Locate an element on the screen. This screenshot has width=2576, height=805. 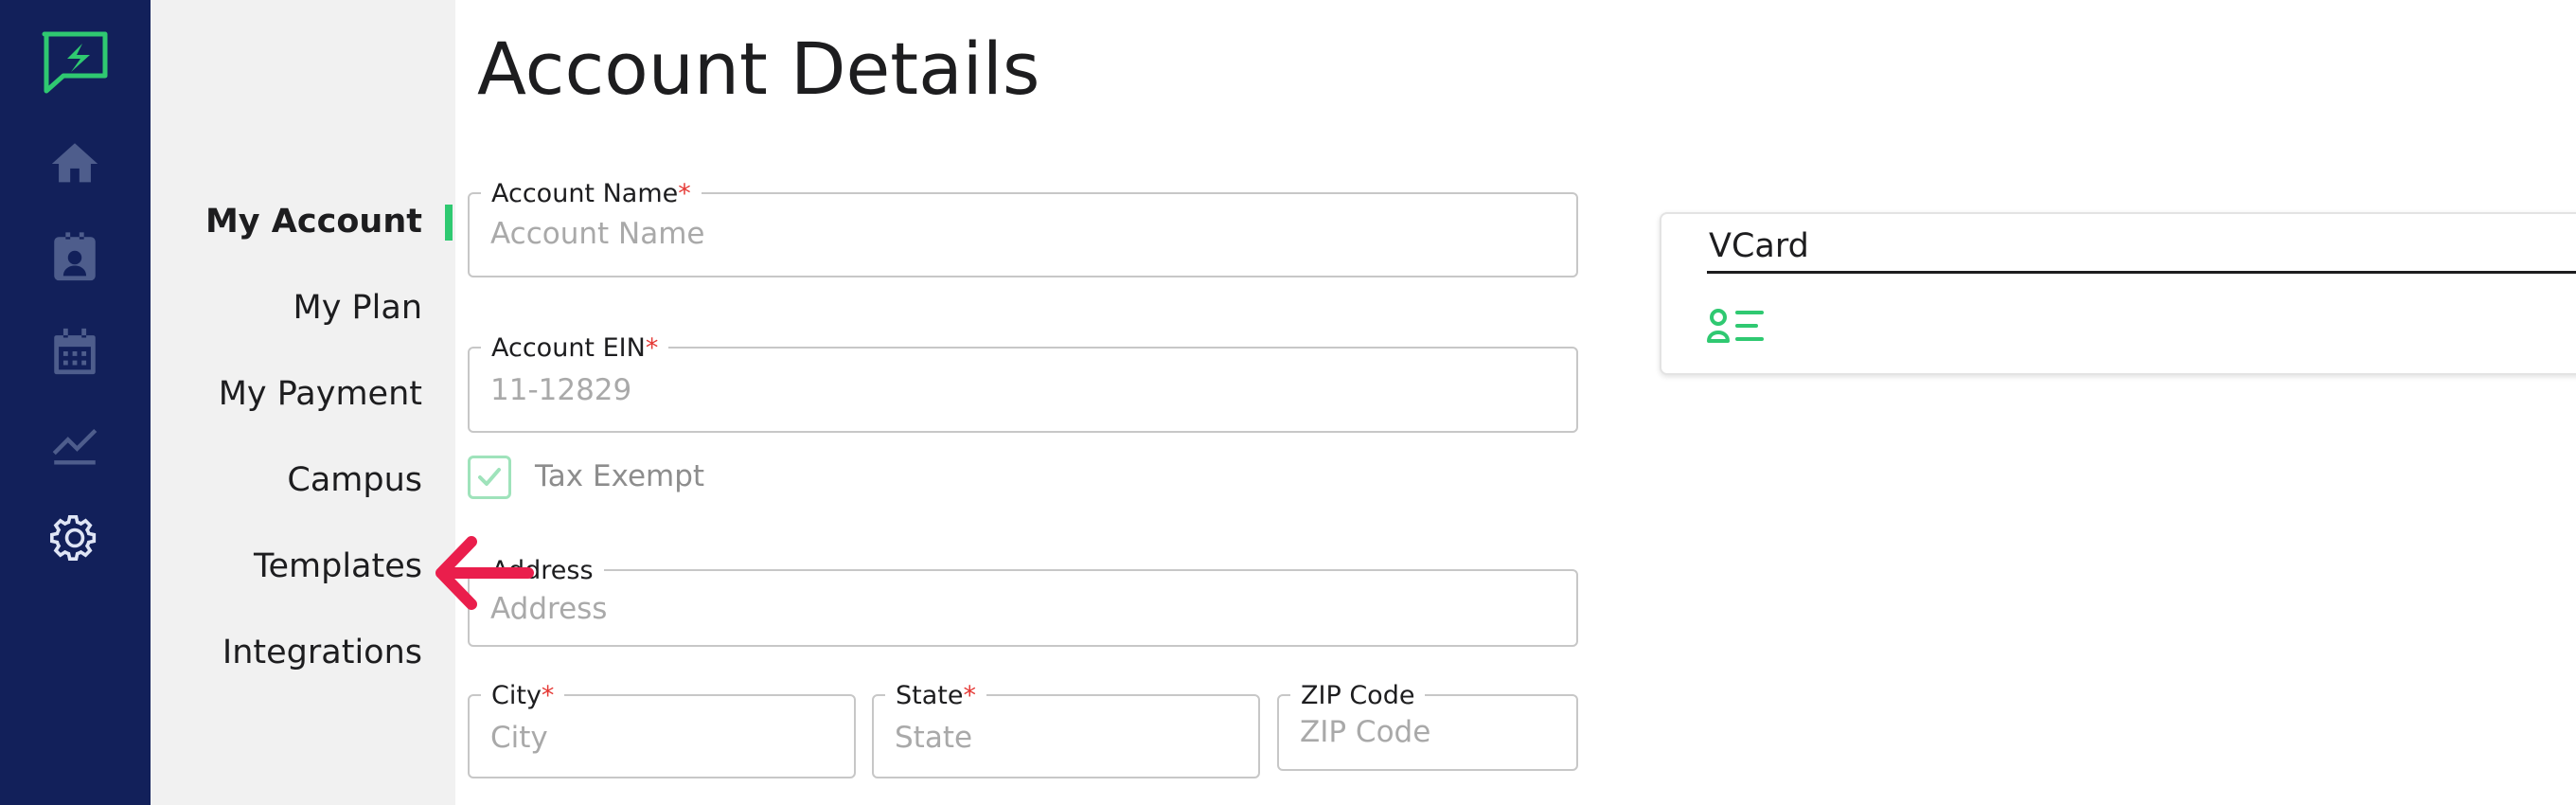
city-input is located at coordinates (662, 738).